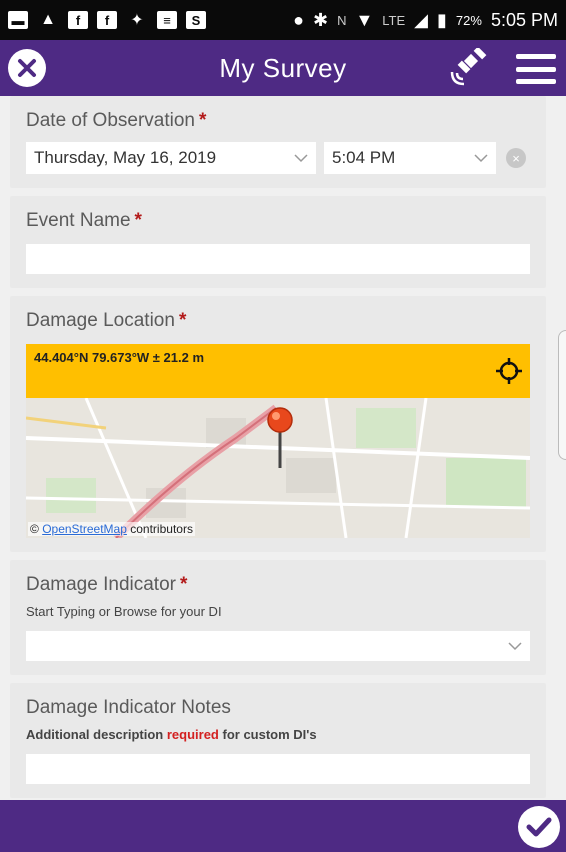  I want to click on time-select: 5:04 PM, so click(410, 158).